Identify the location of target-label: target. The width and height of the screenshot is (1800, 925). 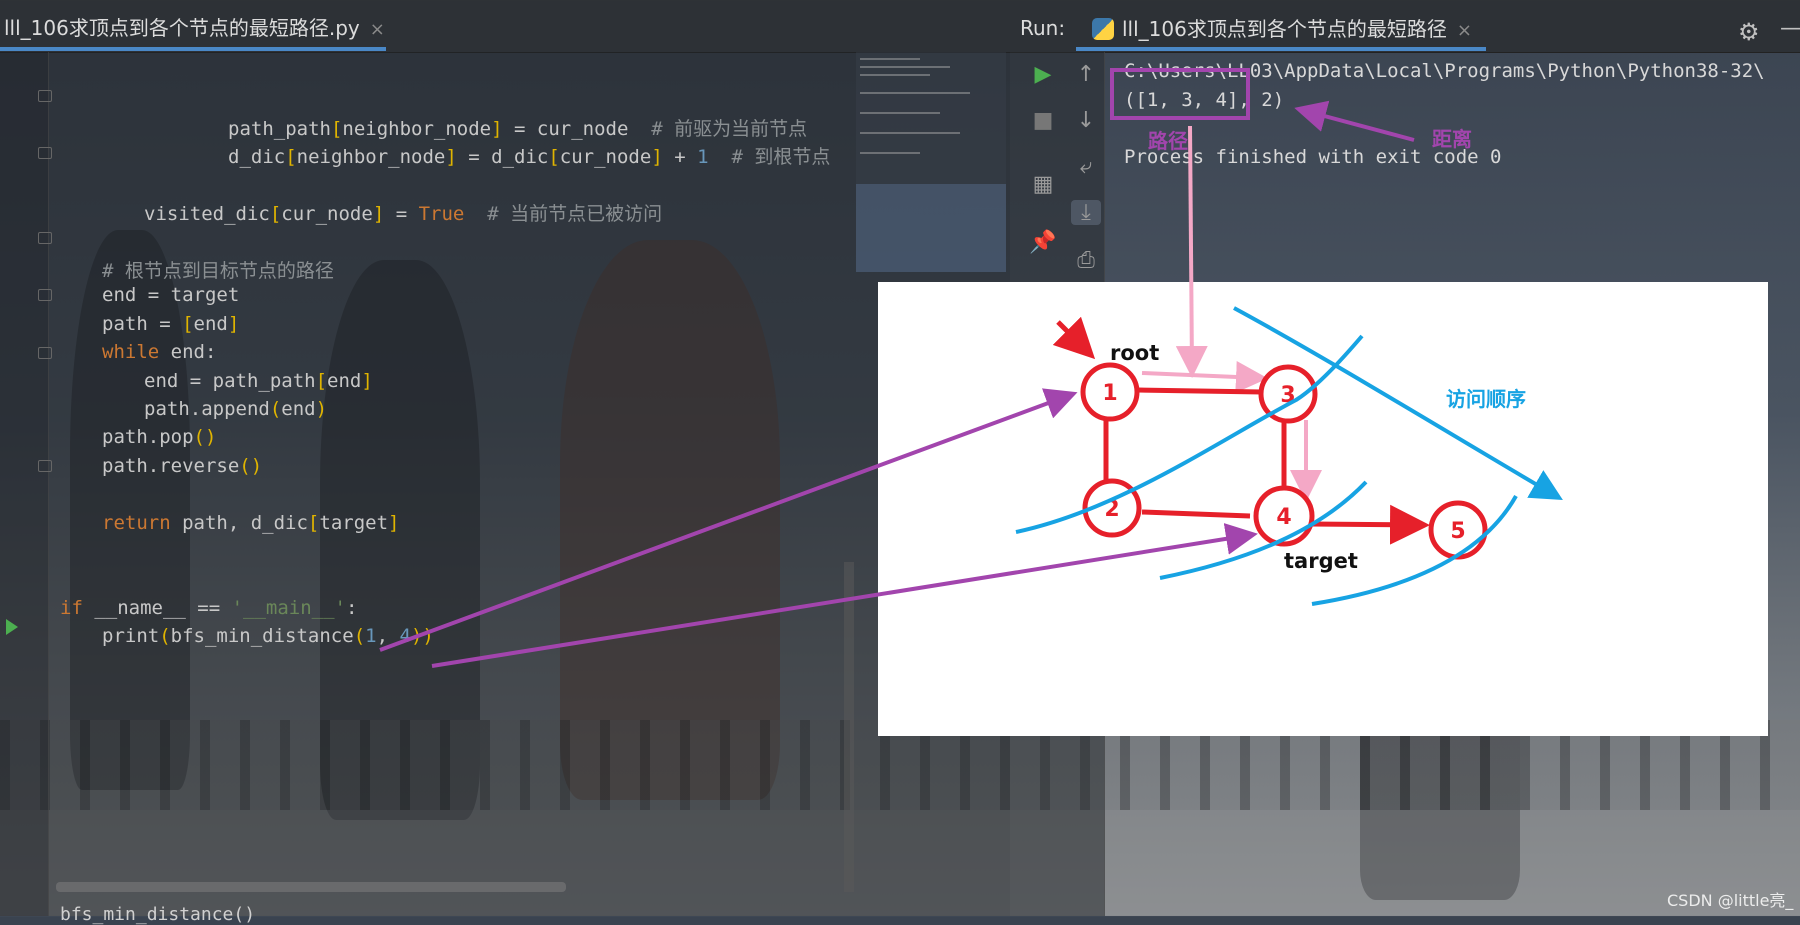
(1321, 561).